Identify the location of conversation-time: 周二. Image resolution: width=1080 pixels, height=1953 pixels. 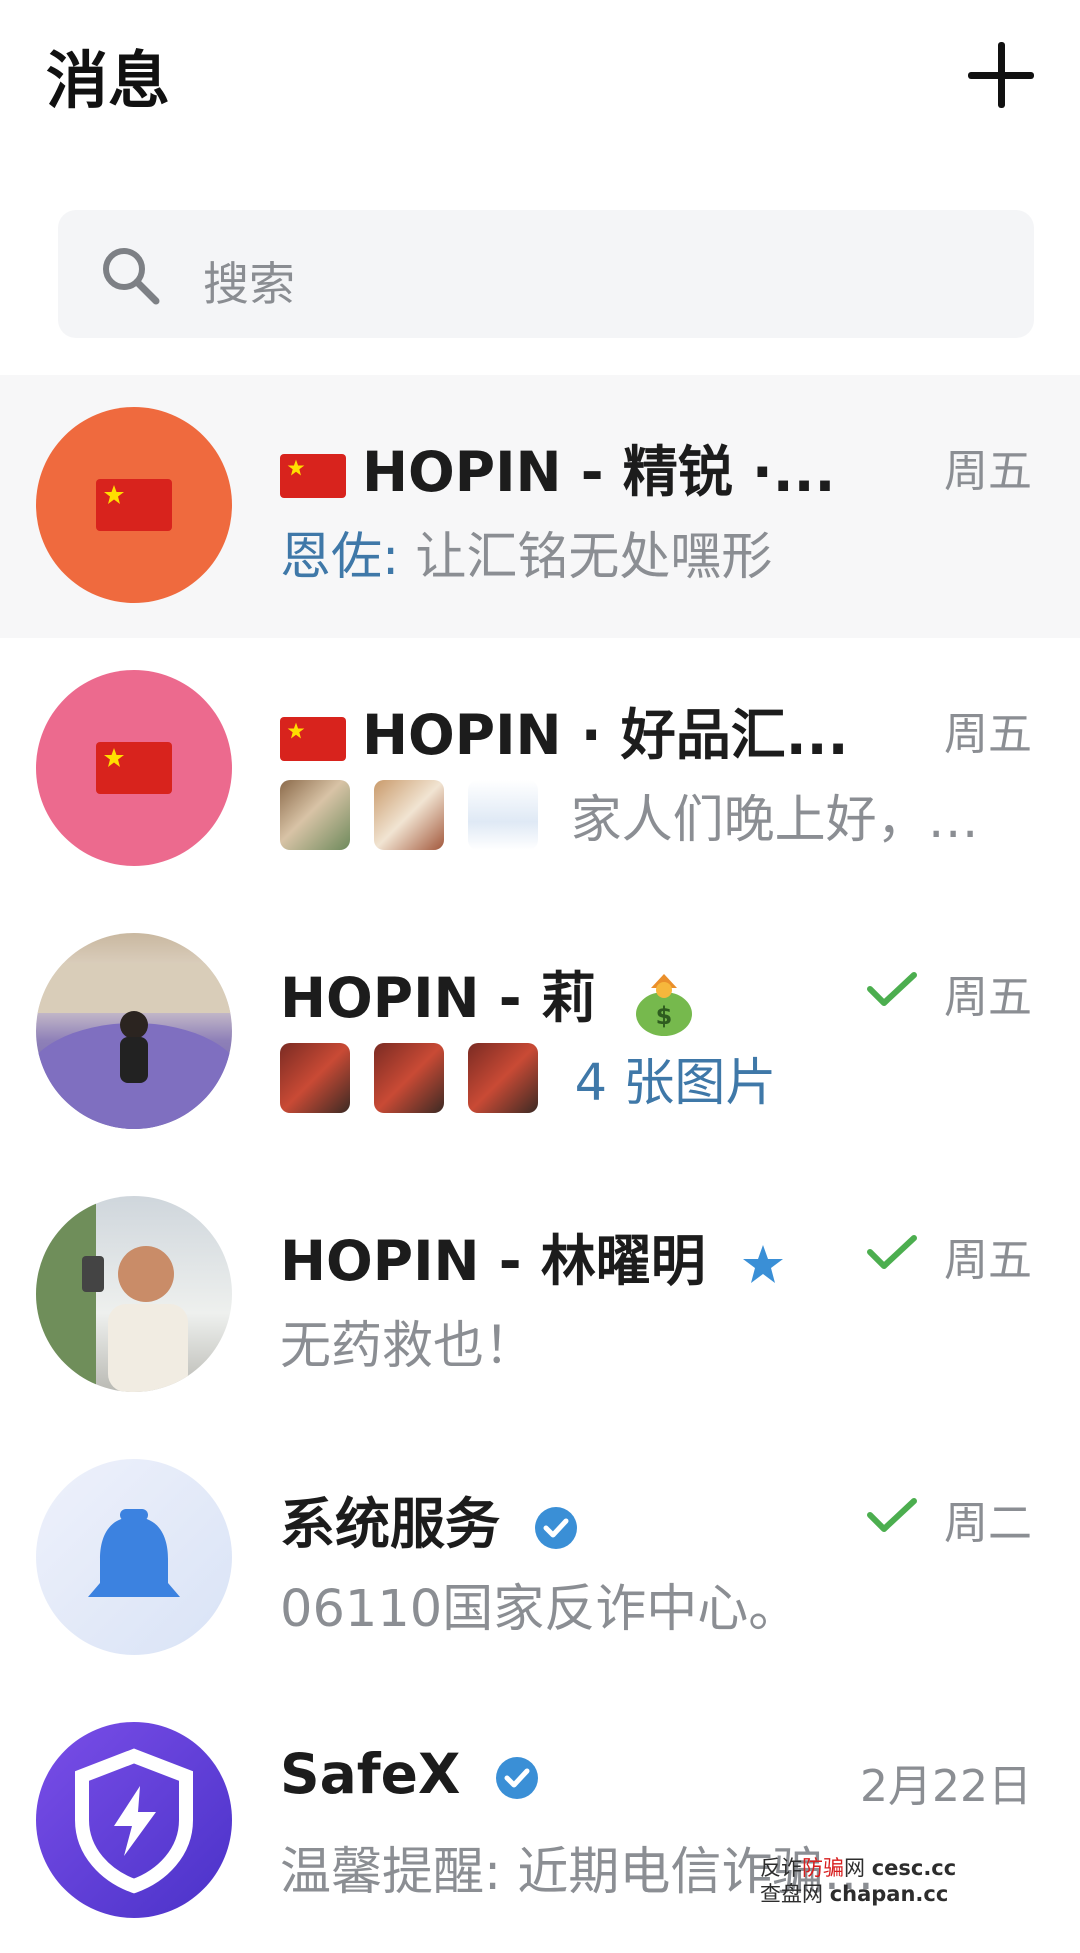
(988, 1523).